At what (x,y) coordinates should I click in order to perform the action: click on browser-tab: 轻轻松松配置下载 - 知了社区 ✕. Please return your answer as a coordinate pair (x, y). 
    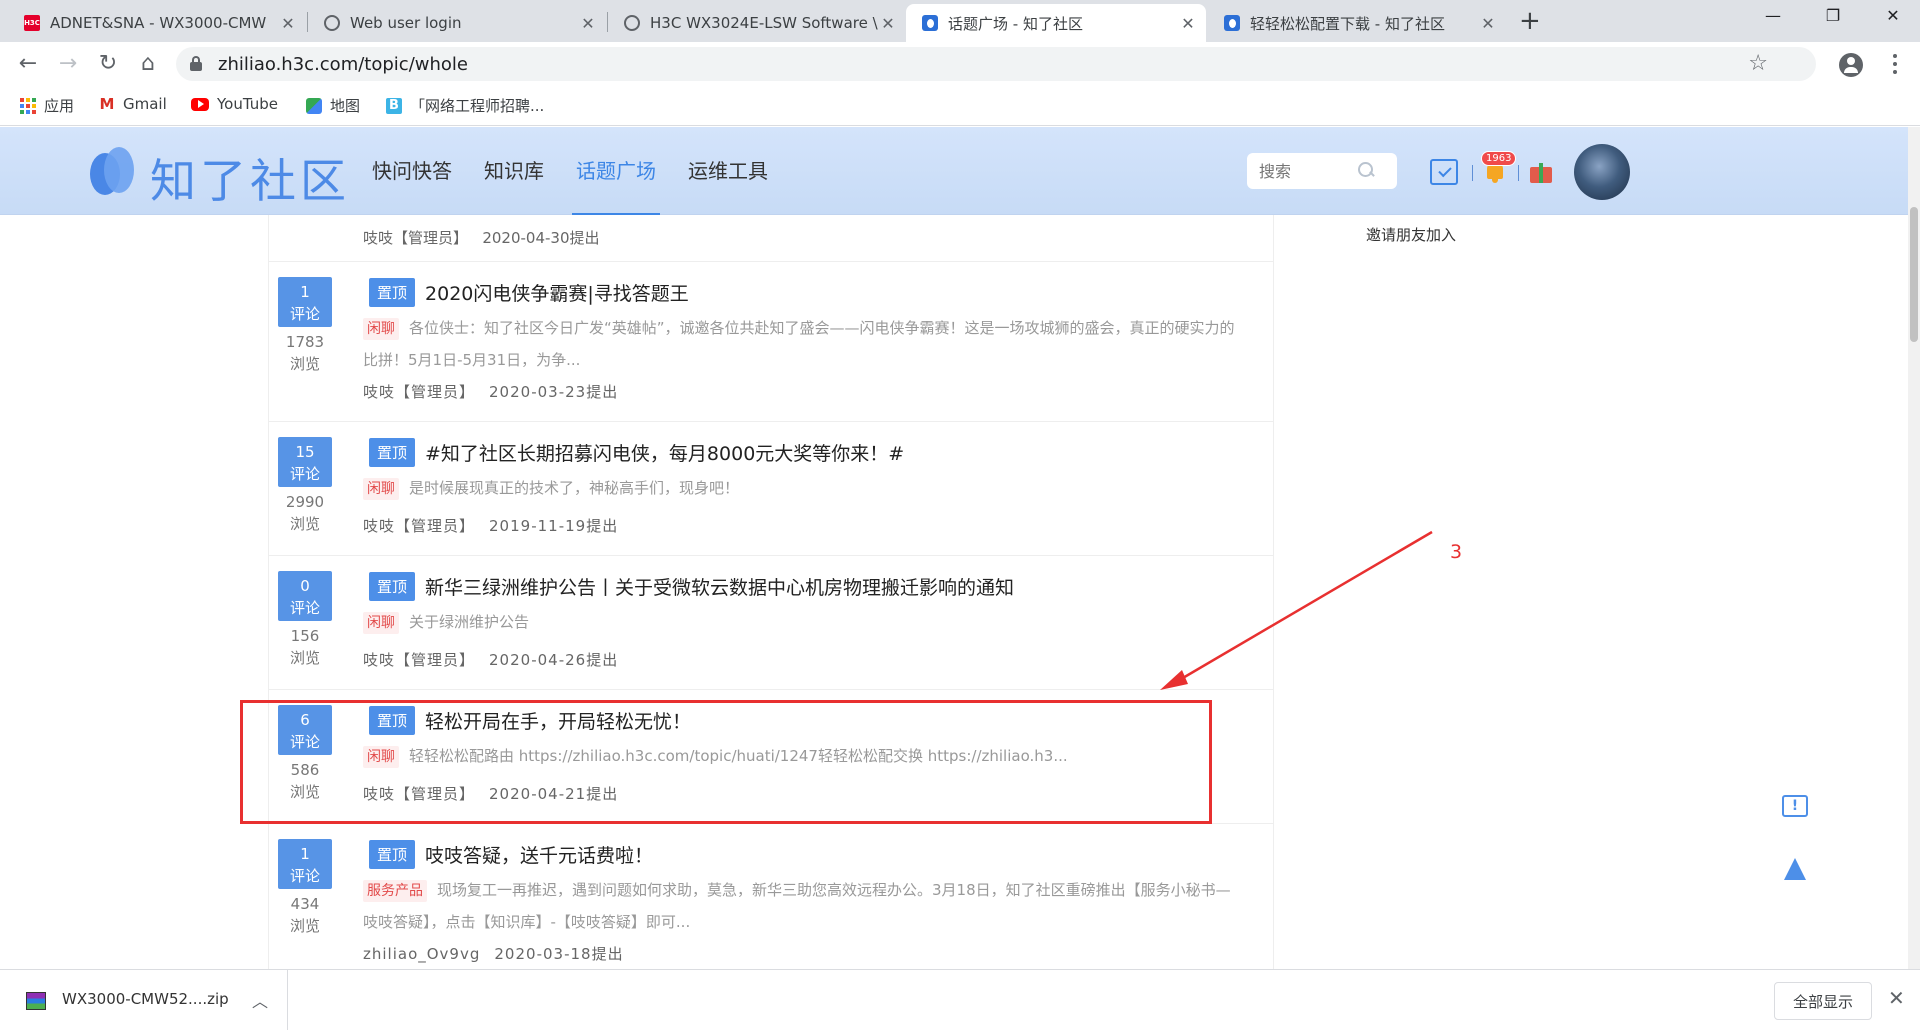
    Looking at the image, I should click on (1357, 23).